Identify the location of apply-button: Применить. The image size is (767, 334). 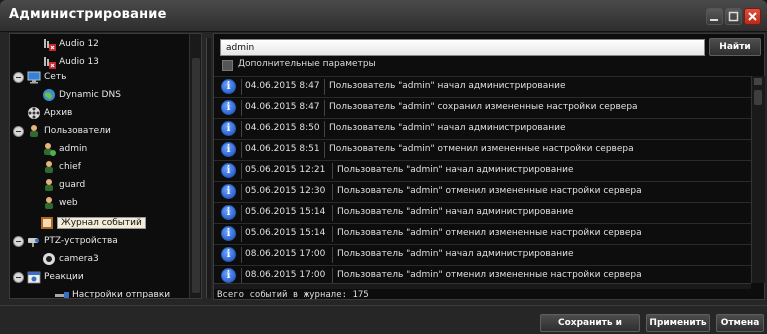
(678, 323).